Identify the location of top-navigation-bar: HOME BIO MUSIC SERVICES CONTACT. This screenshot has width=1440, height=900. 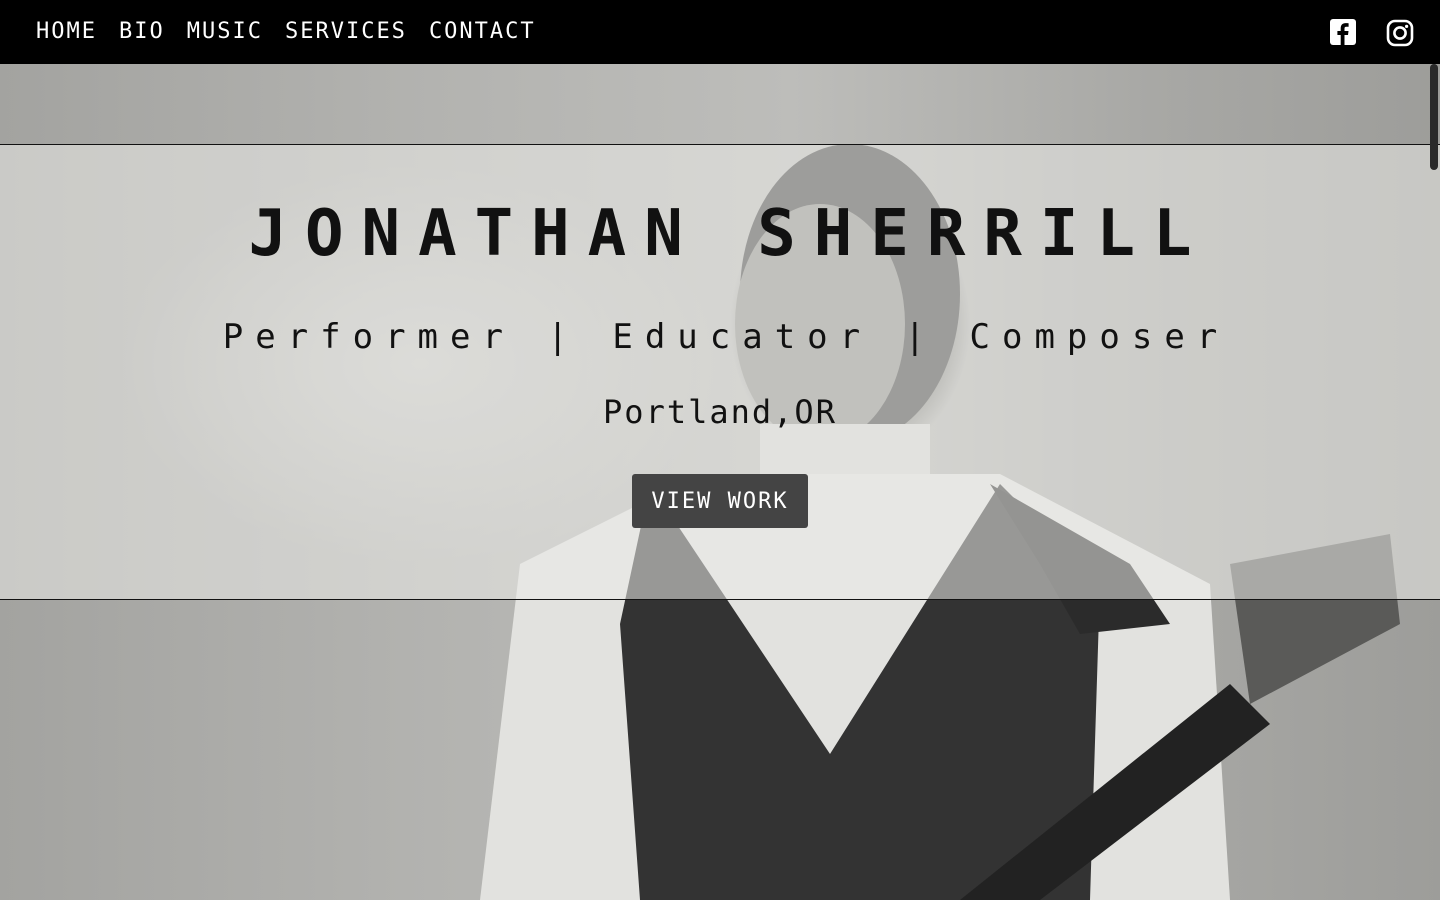
(720, 32).